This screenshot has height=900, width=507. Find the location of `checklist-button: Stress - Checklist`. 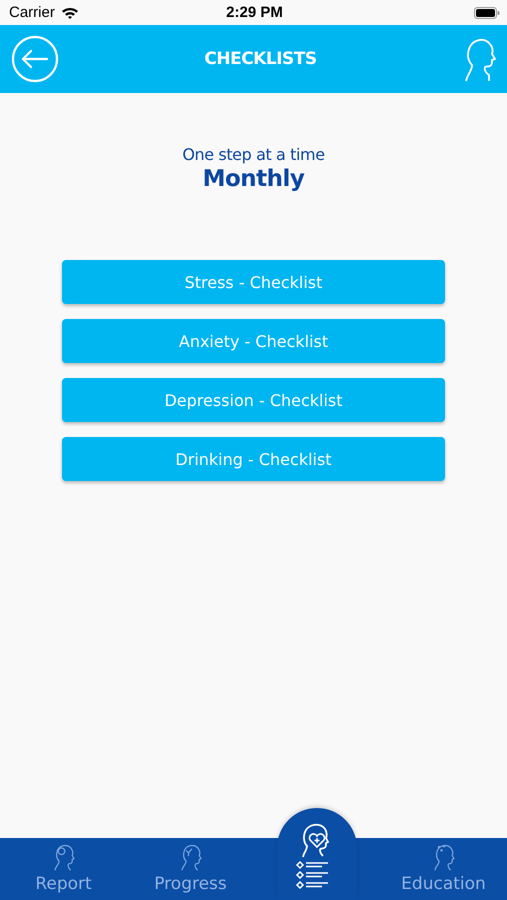

checklist-button: Stress - Checklist is located at coordinates (253, 282).